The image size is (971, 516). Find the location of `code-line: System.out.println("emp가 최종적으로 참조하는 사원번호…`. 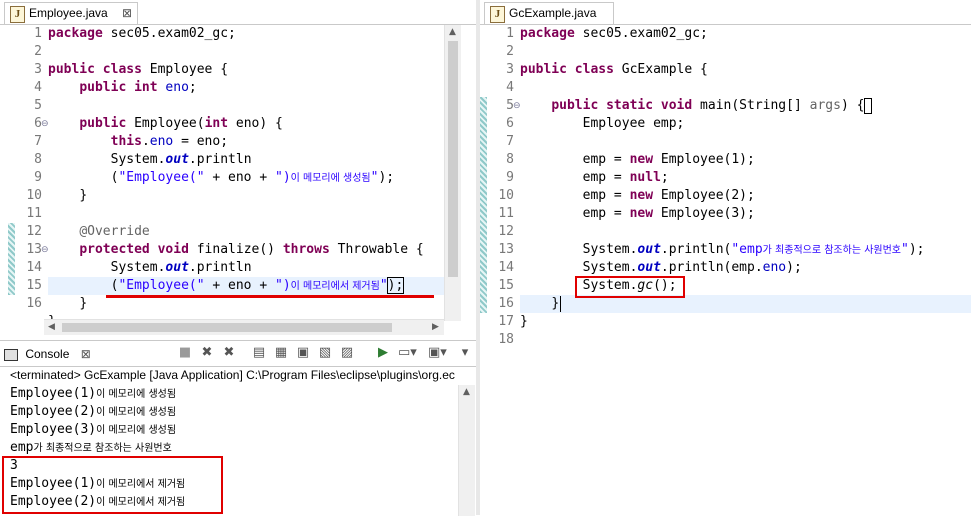

code-line: System.out.println("emp가 최종적으로 참조하는 사원번호… is located at coordinates (722, 250).